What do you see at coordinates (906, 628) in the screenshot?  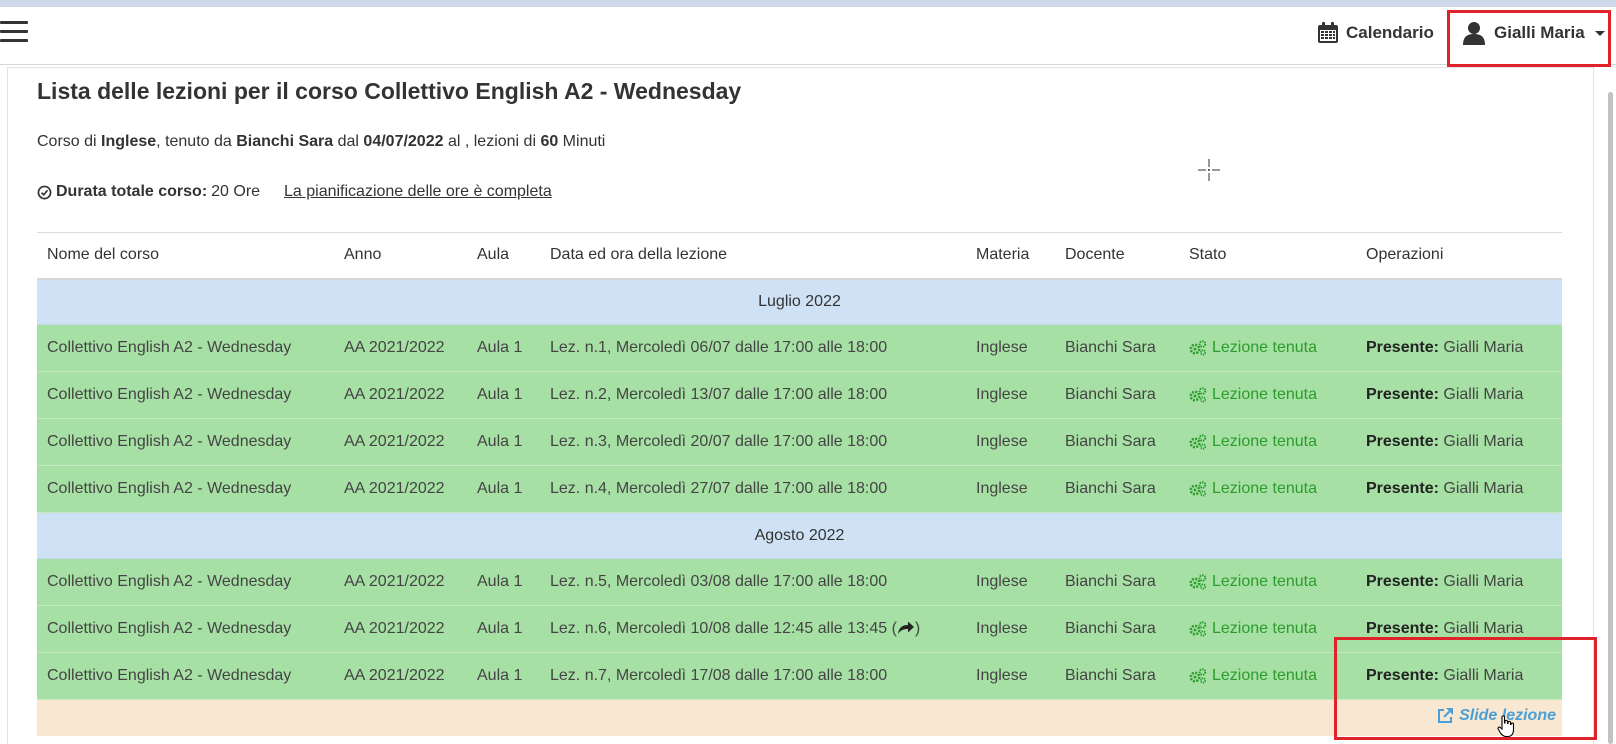 I see `share-icon` at bounding box center [906, 628].